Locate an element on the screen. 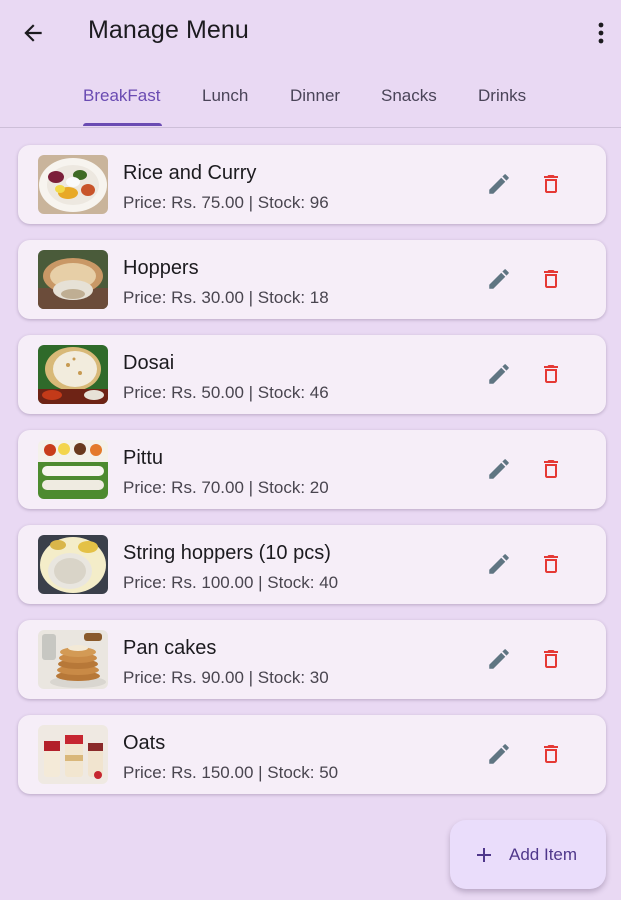 Image resolution: width=621 pixels, height=900 pixels. back-button is located at coordinates (33, 33).